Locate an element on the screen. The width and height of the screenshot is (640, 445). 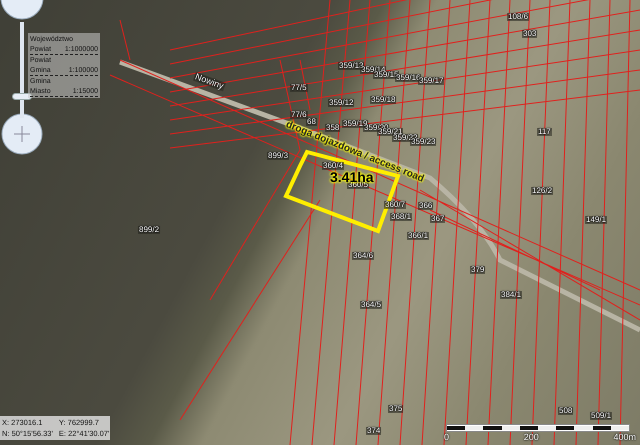
zoom-slider-thumb is located at coordinates (22, 96).